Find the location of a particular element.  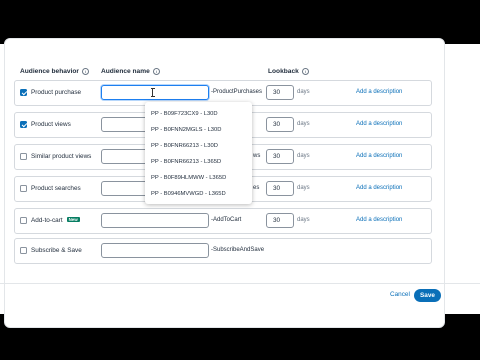

row-label: Product searches is located at coordinates (56, 188).